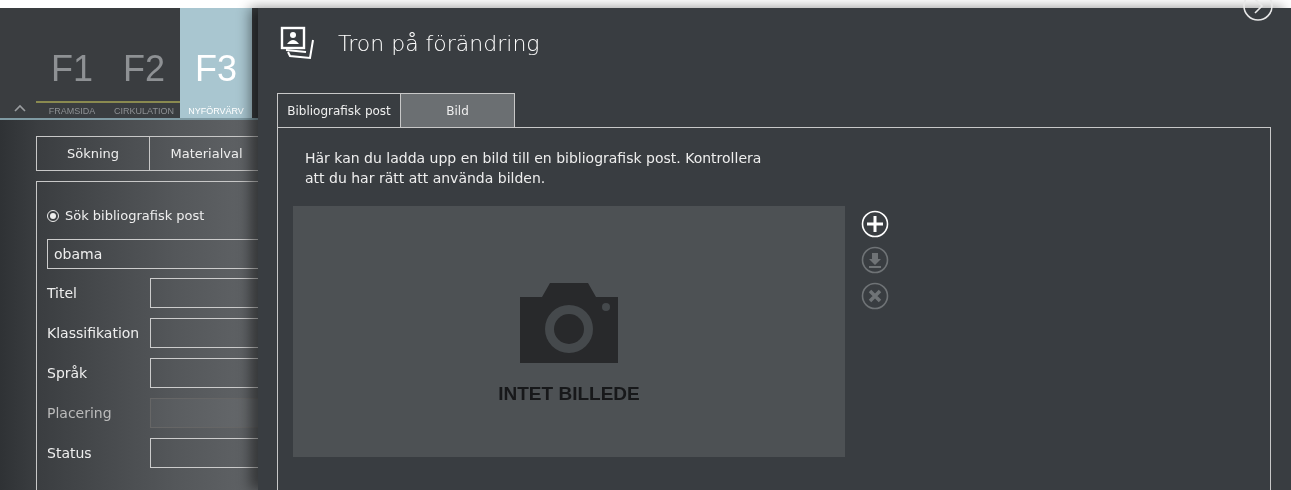 This screenshot has width=1291, height=490. Describe the element at coordinates (135, 215) in the screenshot. I see `radio-label: Sök bibliografisk post` at that location.